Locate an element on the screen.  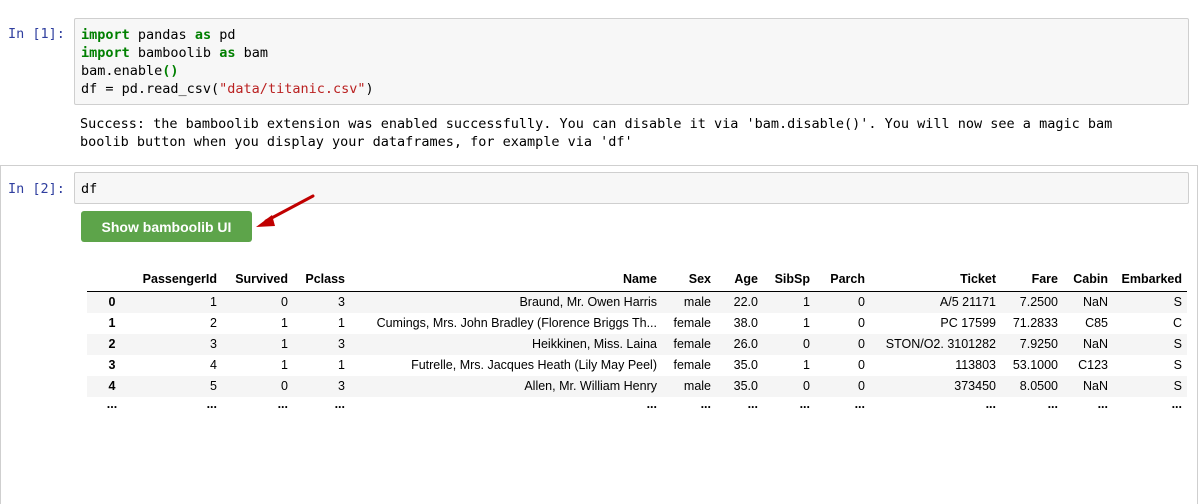
table-cell: STON/O2. 3101282 is located at coordinates (940, 344).